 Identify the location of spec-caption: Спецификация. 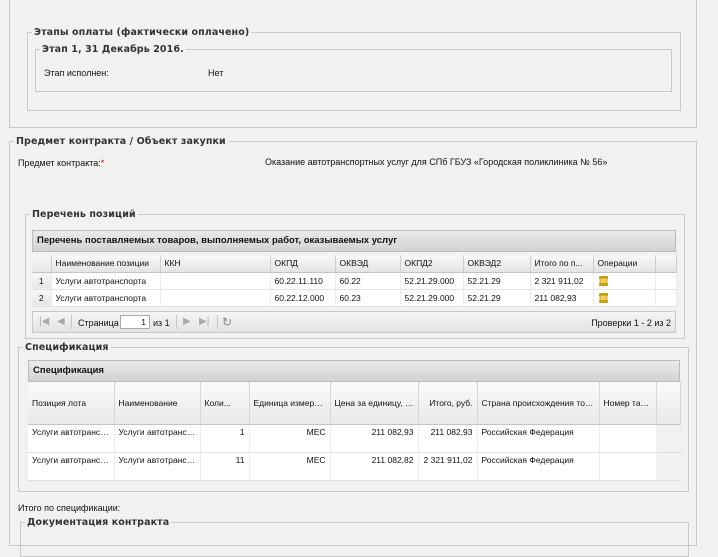
(354, 371).